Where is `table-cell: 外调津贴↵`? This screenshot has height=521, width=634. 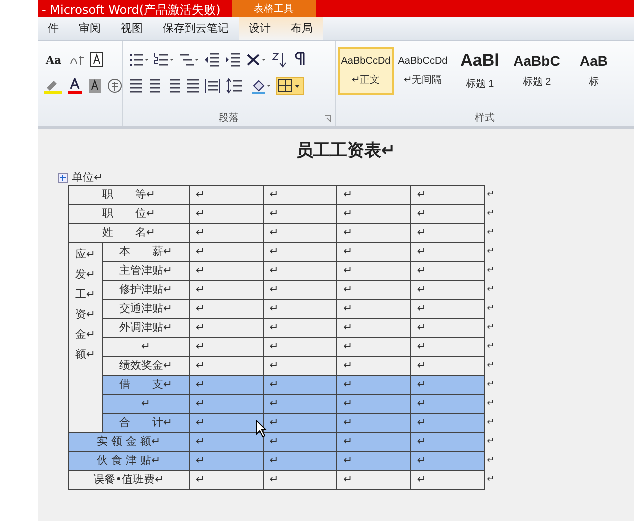 table-cell: 外调津贴↵ is located at coordinates (146, 328).